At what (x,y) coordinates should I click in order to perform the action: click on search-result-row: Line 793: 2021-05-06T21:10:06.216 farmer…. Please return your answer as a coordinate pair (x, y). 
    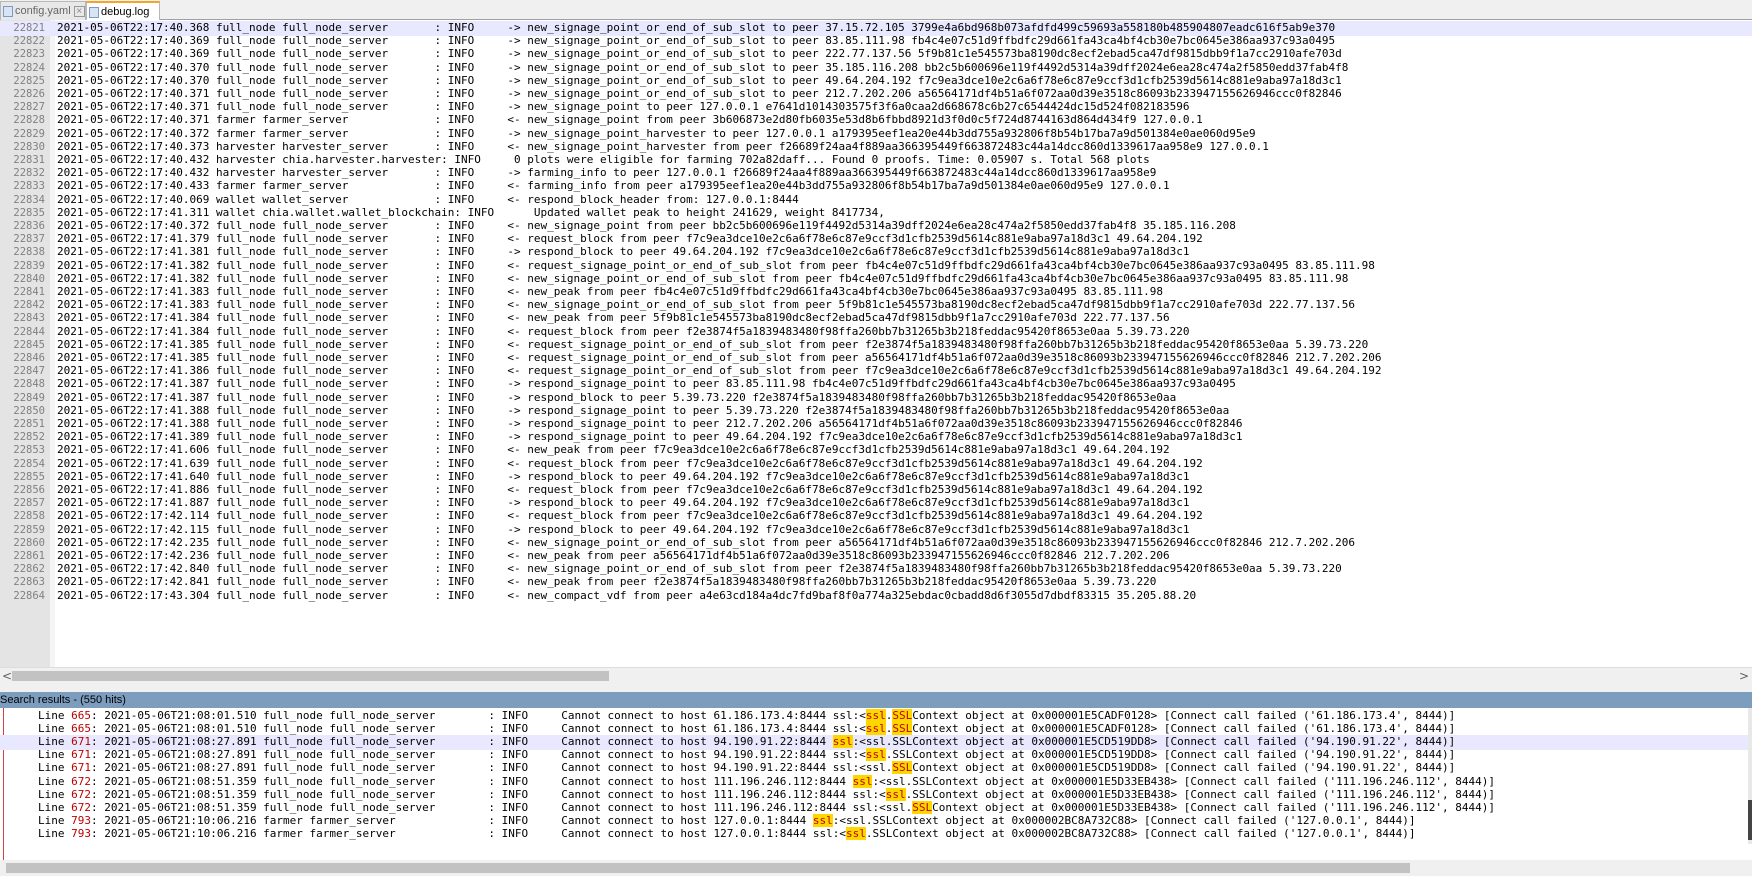
    Looking at the image, I should click on (876, 834).